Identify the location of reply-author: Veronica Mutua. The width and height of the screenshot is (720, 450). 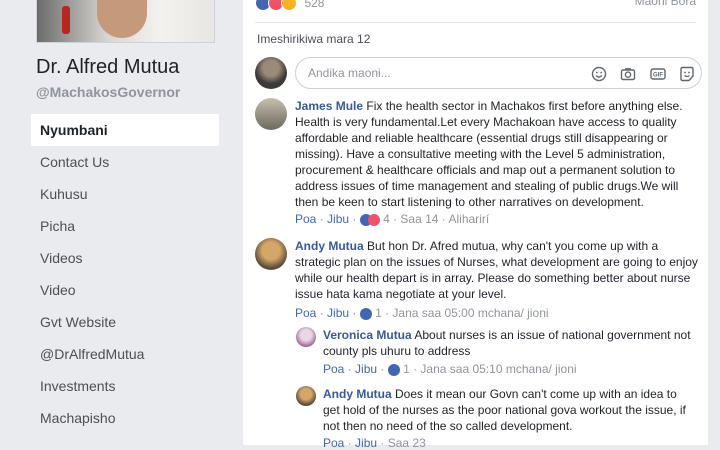
(367, 335).